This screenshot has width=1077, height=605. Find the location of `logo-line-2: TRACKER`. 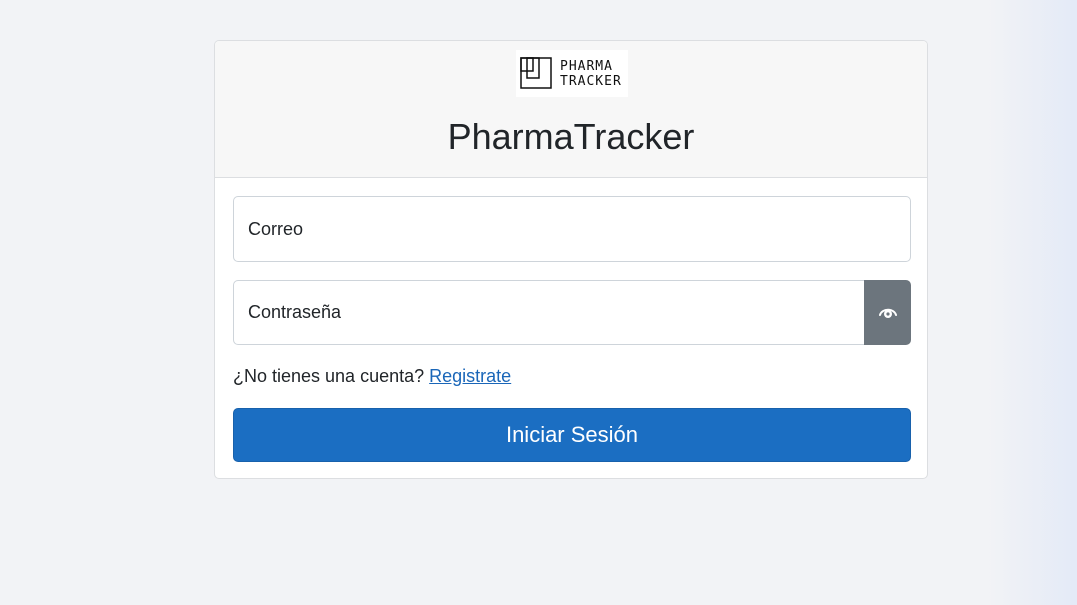

logo-line-2: TRACKER is located at coordinates (591, 81).